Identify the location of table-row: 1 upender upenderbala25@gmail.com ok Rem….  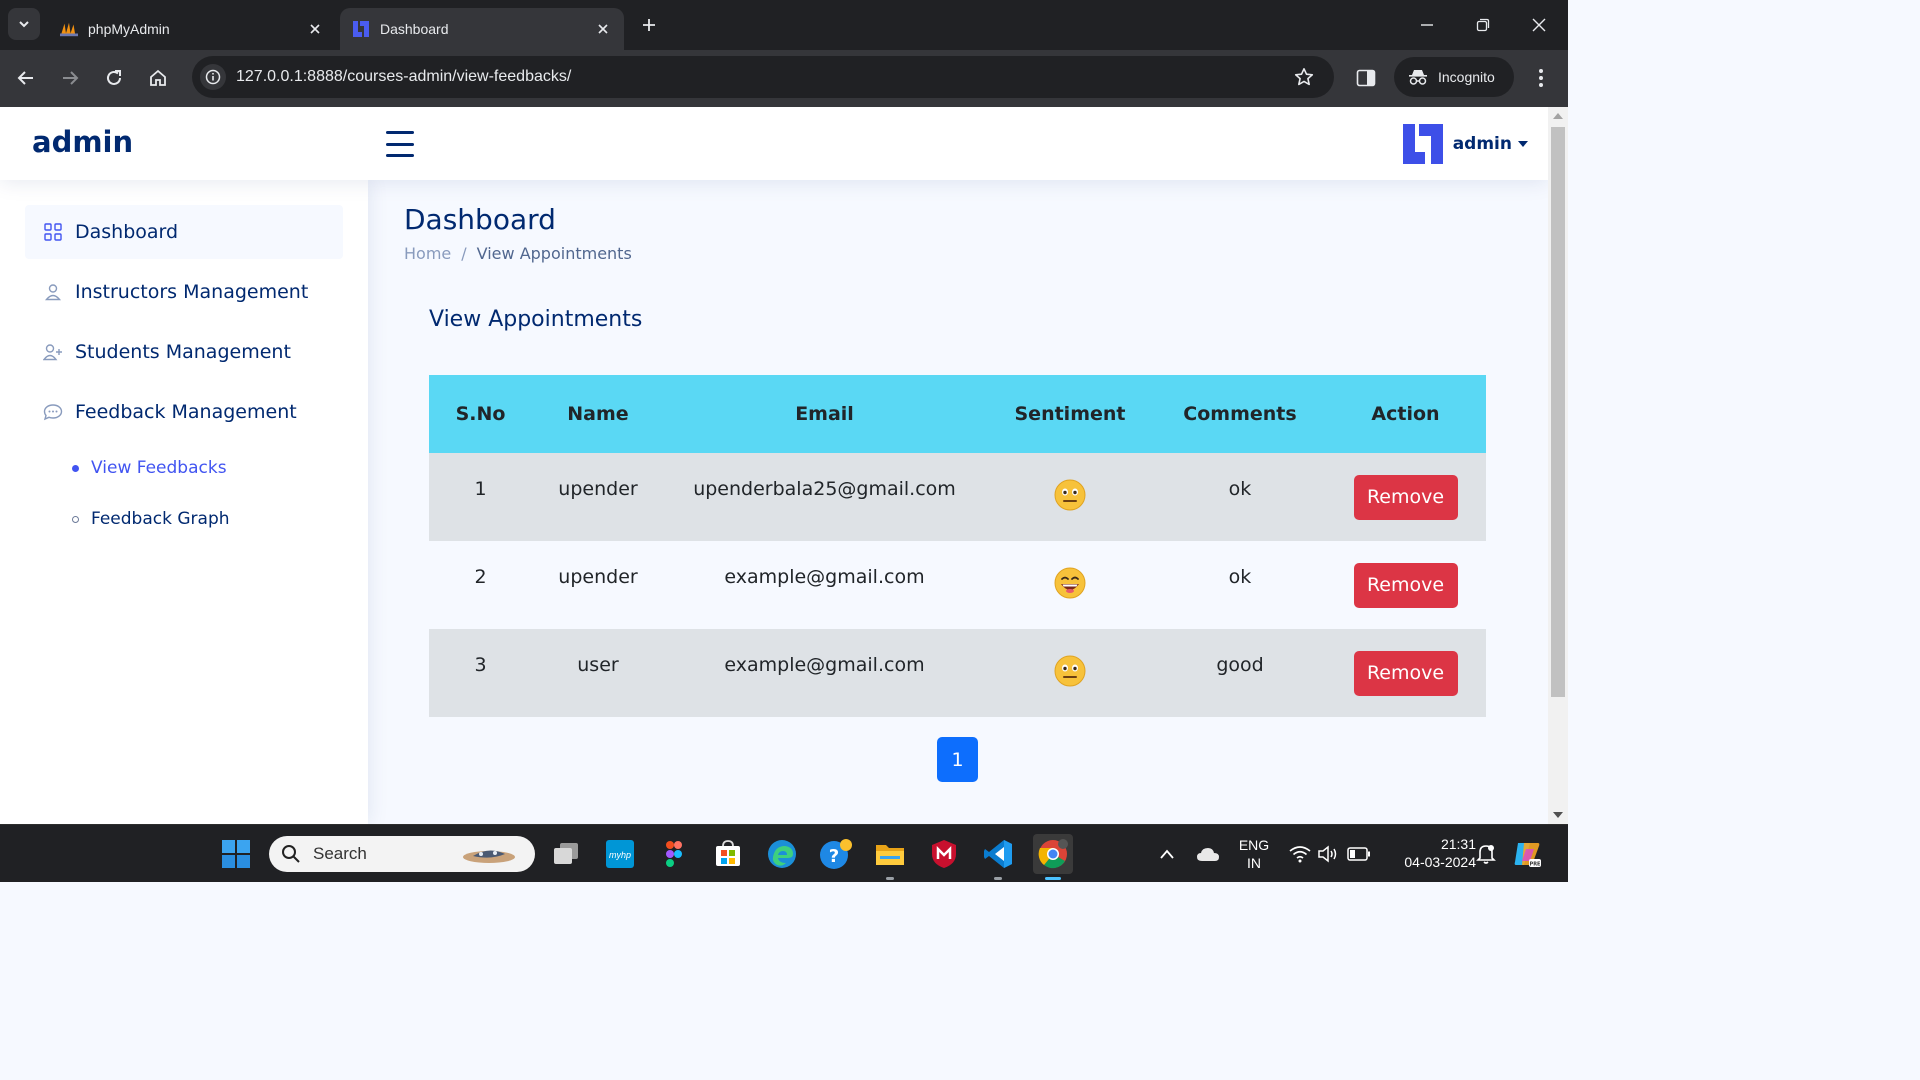
(957, 497).